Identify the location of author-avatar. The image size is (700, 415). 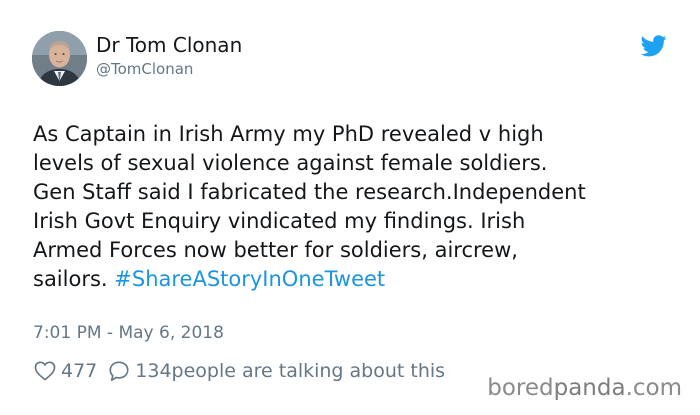
(59, 58).